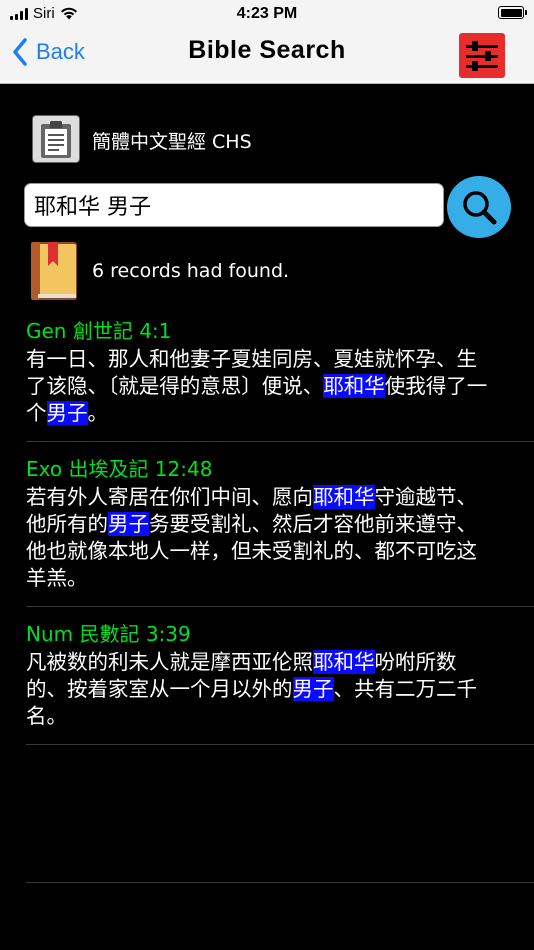  I want to click on magnifier-icon, so click(480, 208).